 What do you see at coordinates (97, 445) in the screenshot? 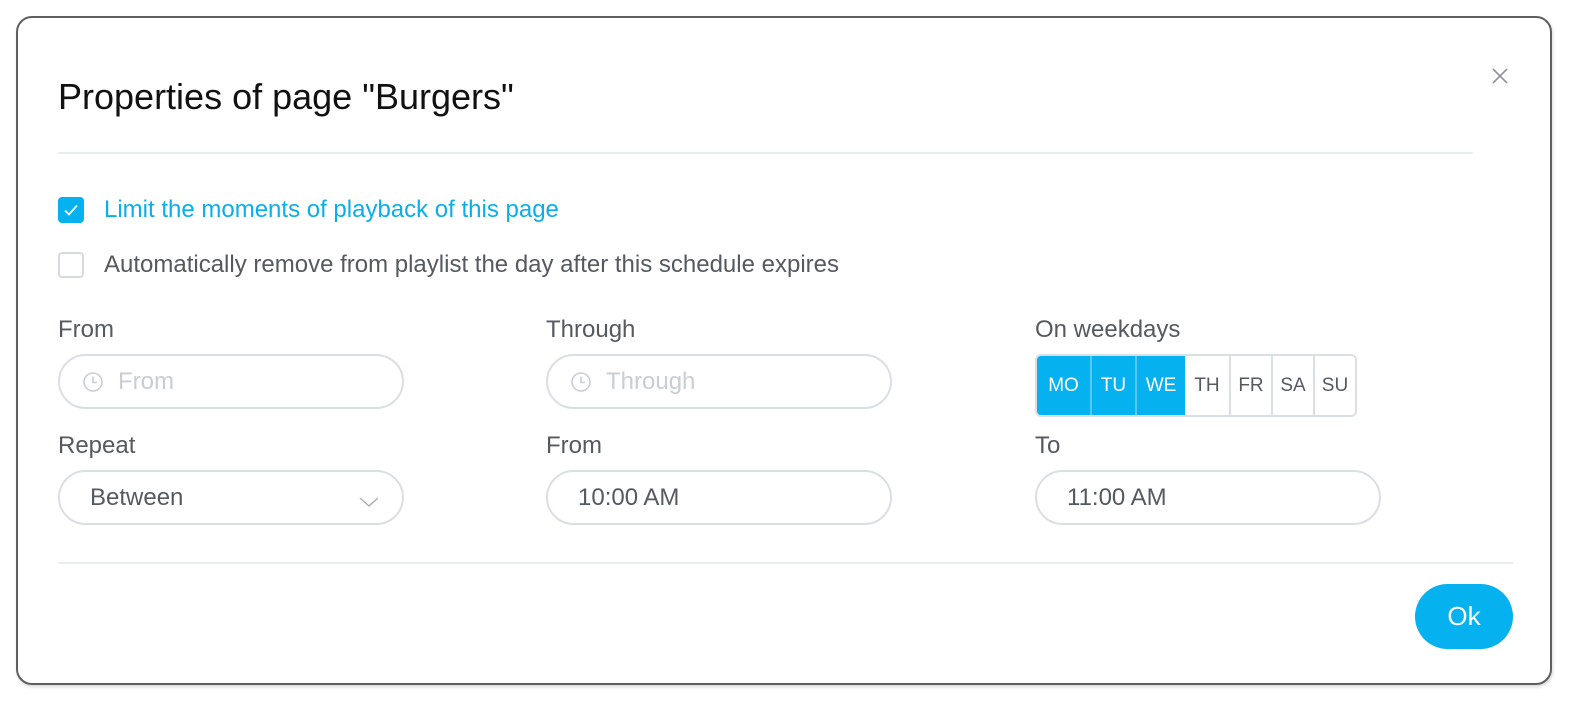
I see `repeat-label: Repeat` at bounding box center [97, 445].